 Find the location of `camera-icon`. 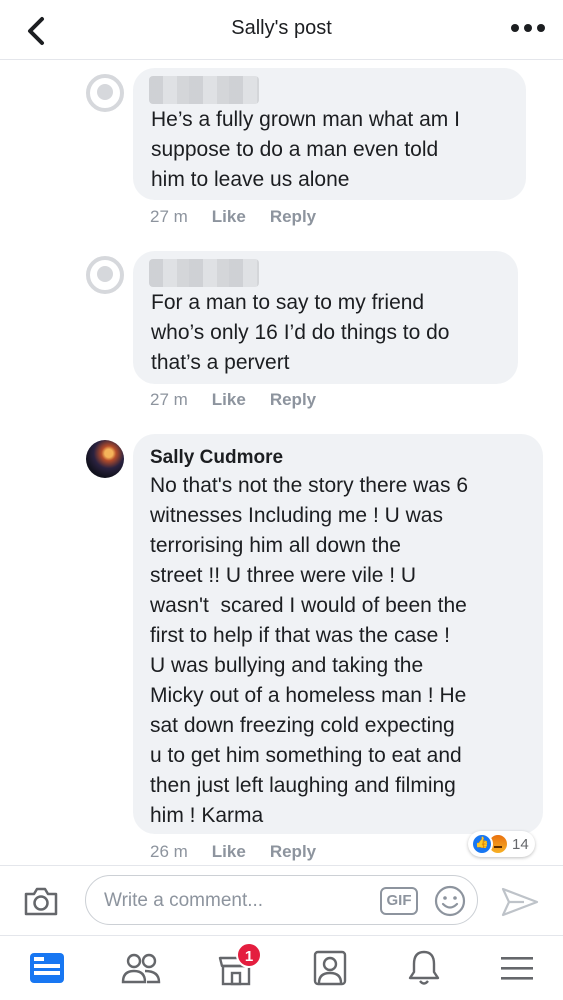

camera-icon is located at coordinates (41, 901).